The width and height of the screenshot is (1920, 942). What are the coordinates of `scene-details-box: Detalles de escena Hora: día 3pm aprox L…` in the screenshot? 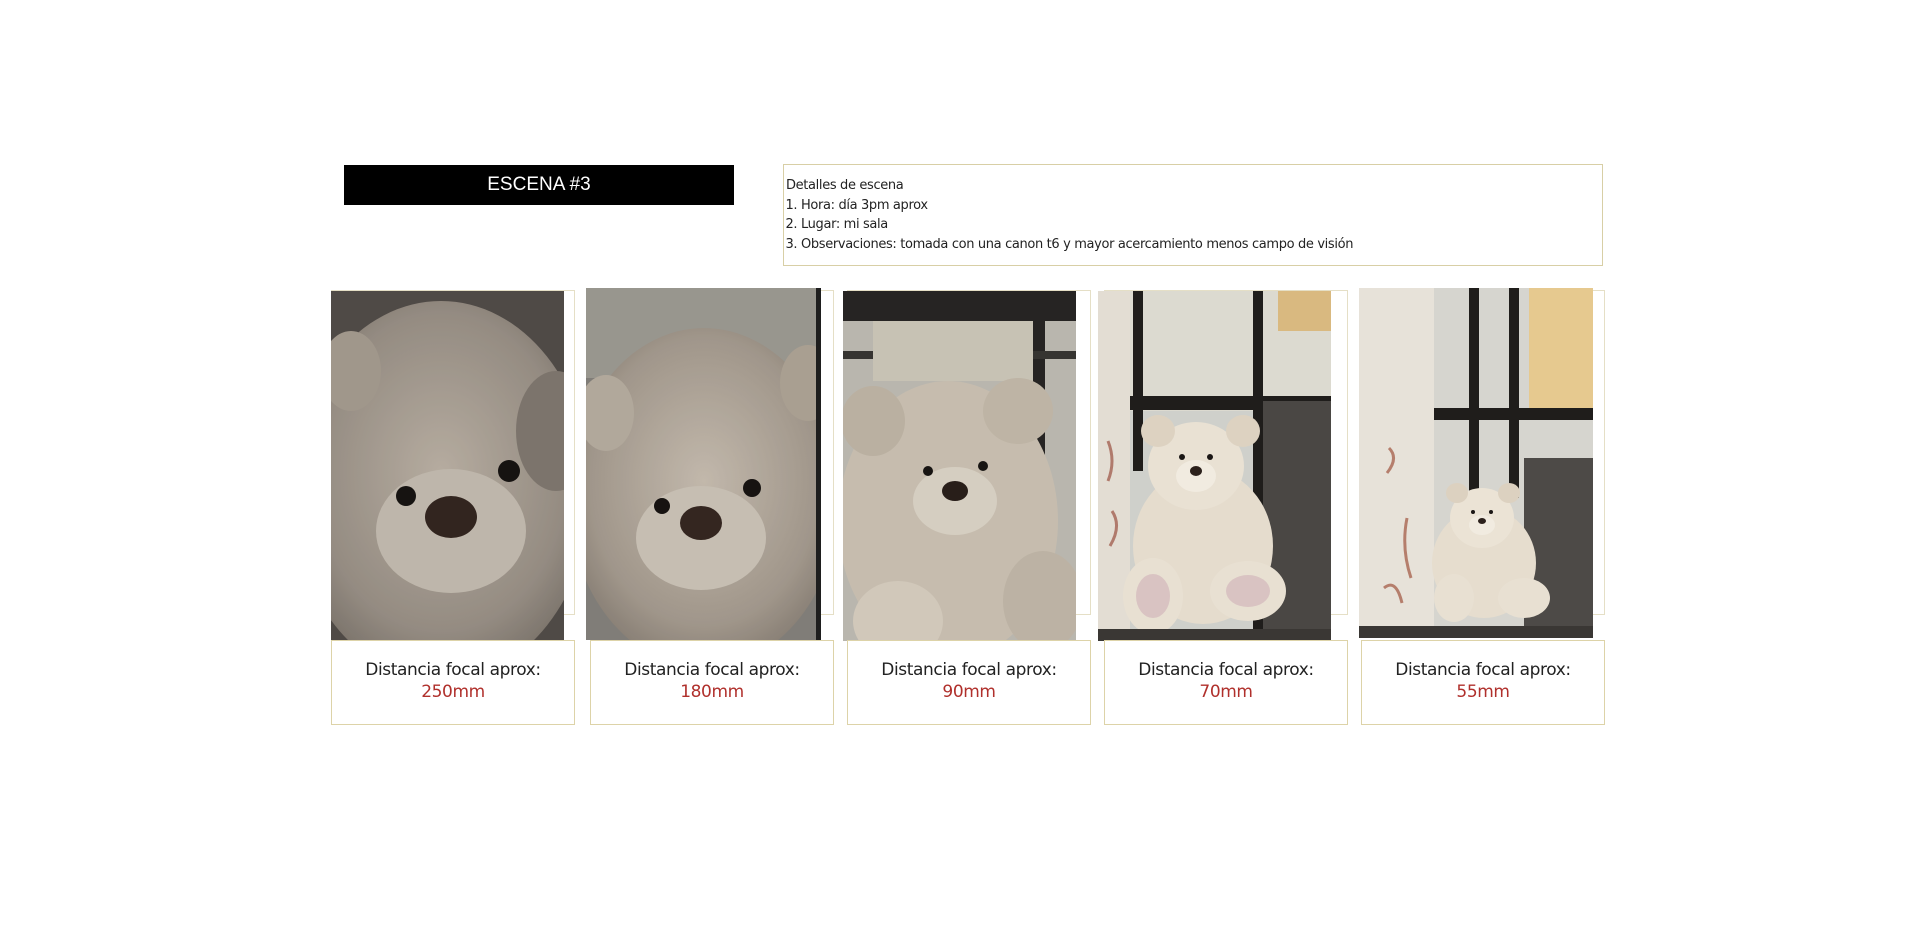 It's located at (1193, 215).